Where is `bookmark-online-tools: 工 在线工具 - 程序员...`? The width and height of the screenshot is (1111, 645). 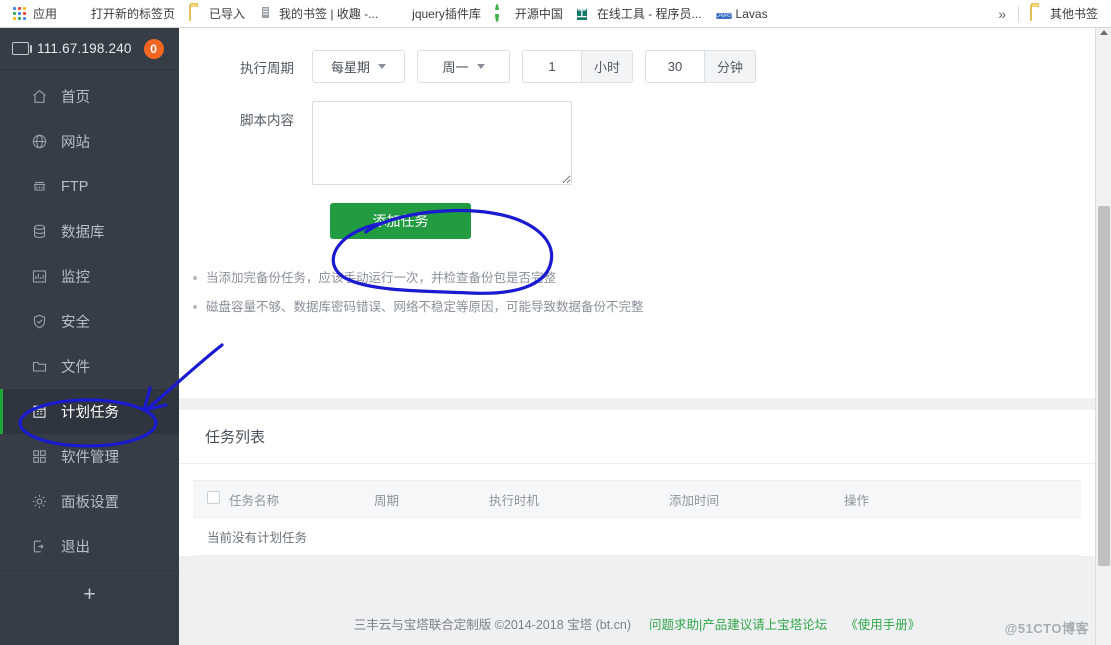
bookmark-online-tools: 工 在线工具 - 程序员... is located at coordinates (639, 14).